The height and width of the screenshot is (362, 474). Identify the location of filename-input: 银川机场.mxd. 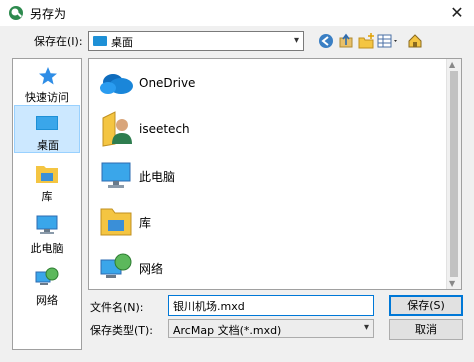
(271, 305).